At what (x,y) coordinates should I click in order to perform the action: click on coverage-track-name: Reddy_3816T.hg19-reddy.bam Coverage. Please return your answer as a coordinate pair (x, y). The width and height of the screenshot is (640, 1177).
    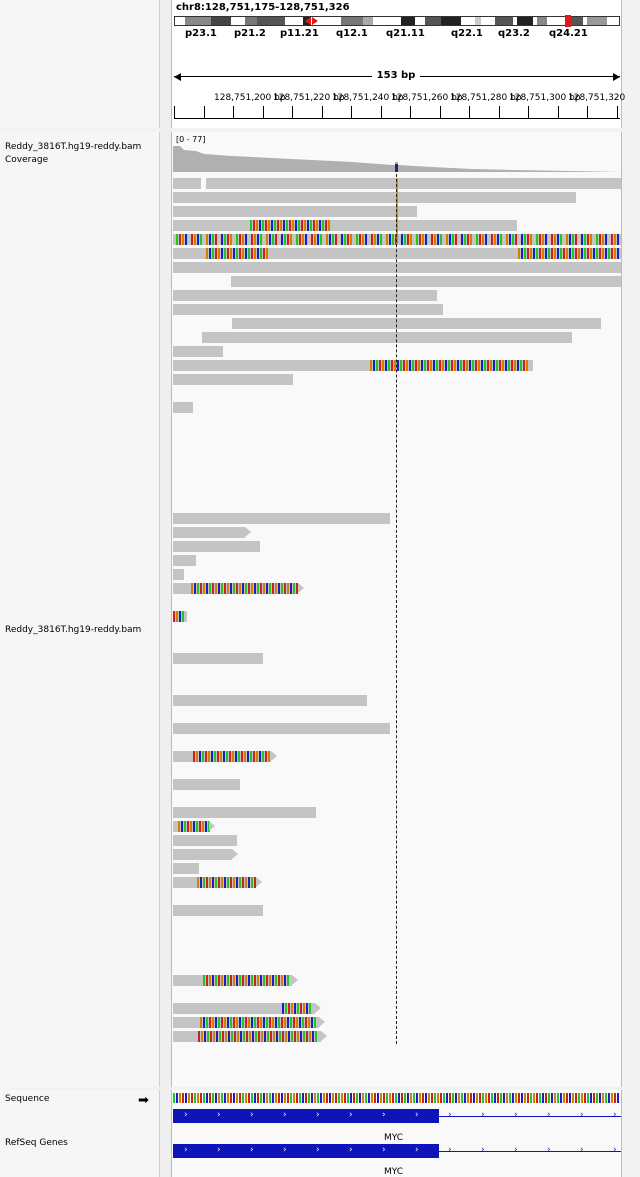
    Looking at the image, I should click on (87, 154).